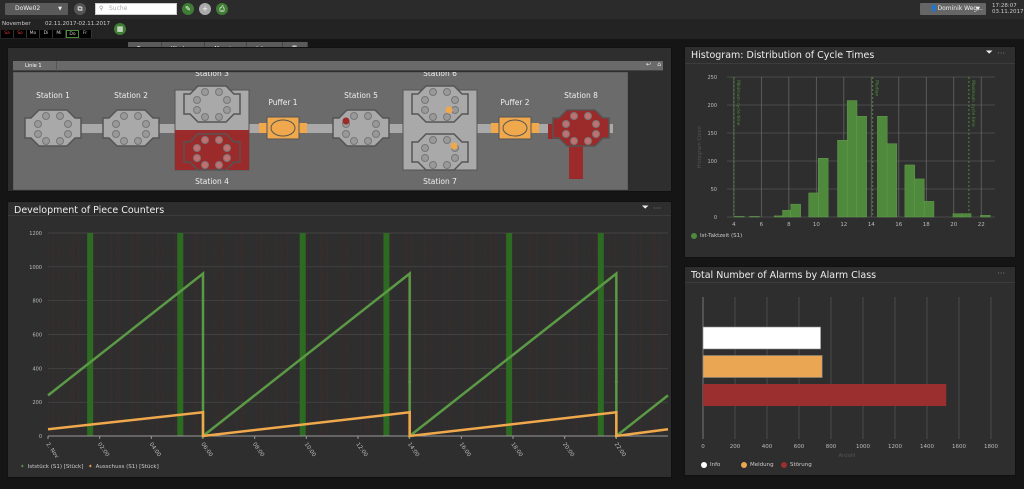 The width and height of the screenshot is (1024, 489). I want to click on x-tick-label: 20:00, so click(568, 450).